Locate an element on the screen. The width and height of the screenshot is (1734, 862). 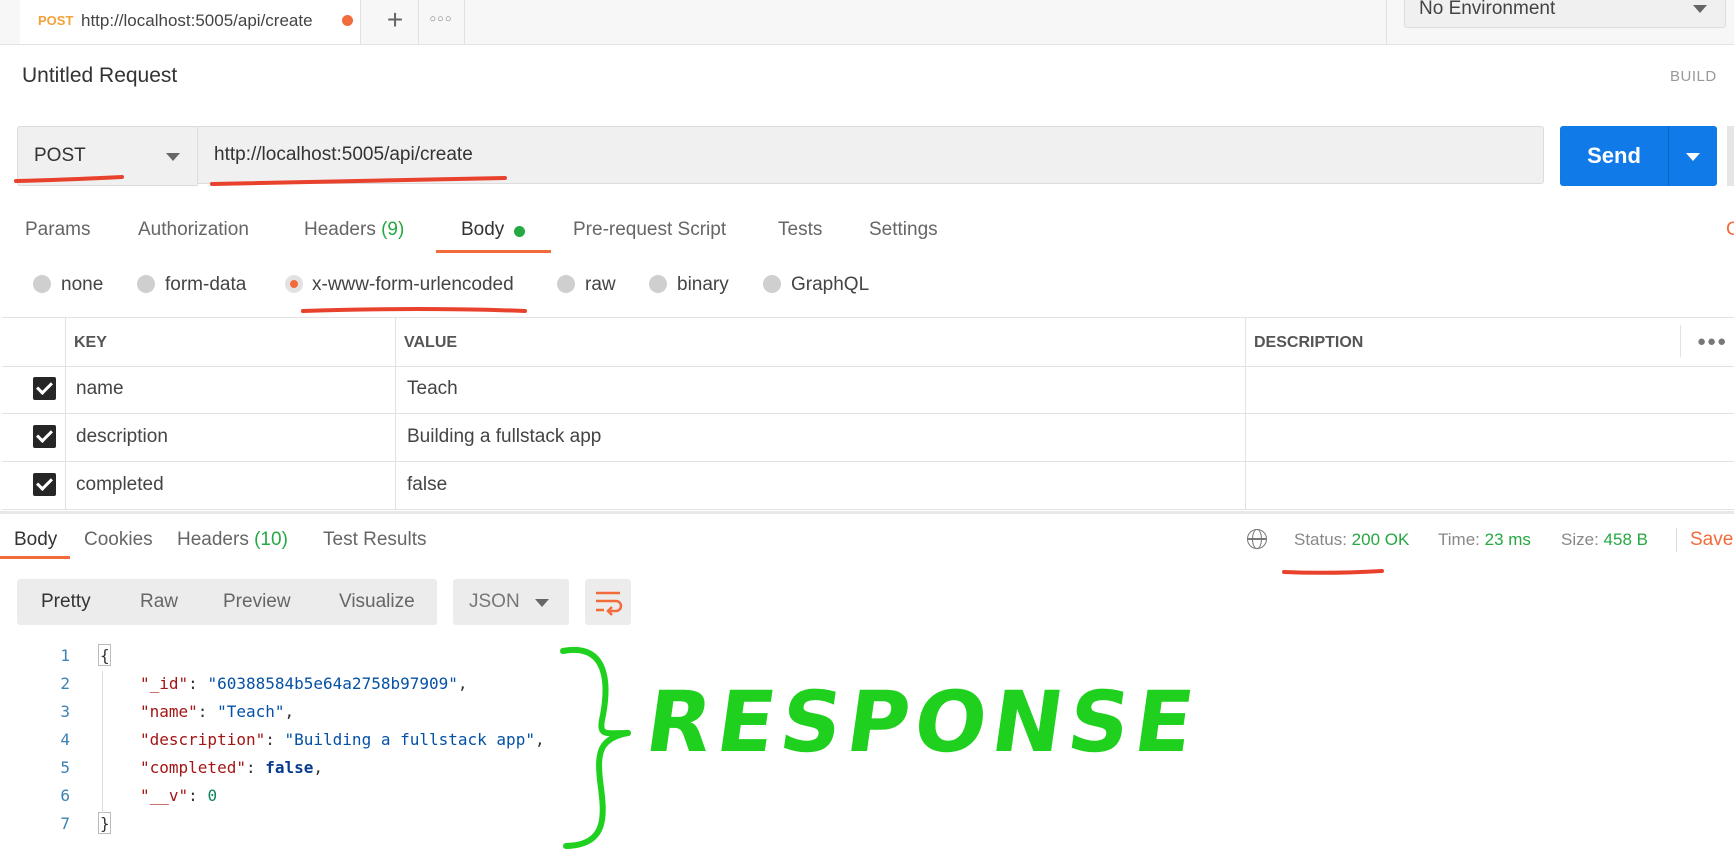
wrap-lines-icon is located at coordinates (609, 603).